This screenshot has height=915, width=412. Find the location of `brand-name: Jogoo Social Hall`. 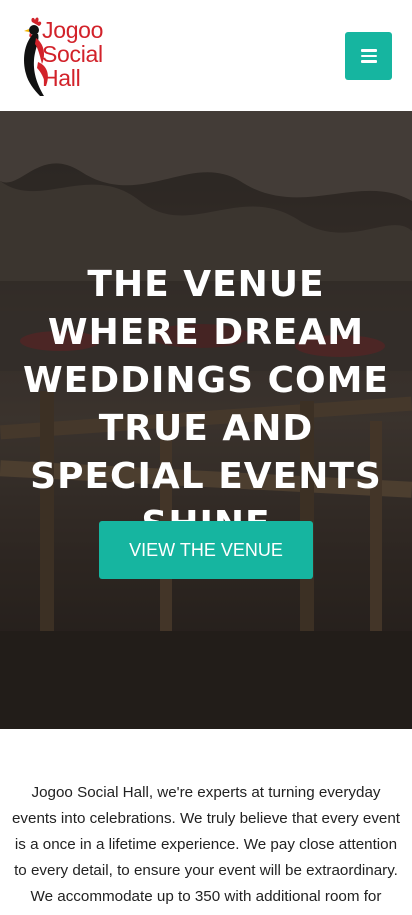

brand-name: Jogoo Social Hall is located at coordinates (72, 54).